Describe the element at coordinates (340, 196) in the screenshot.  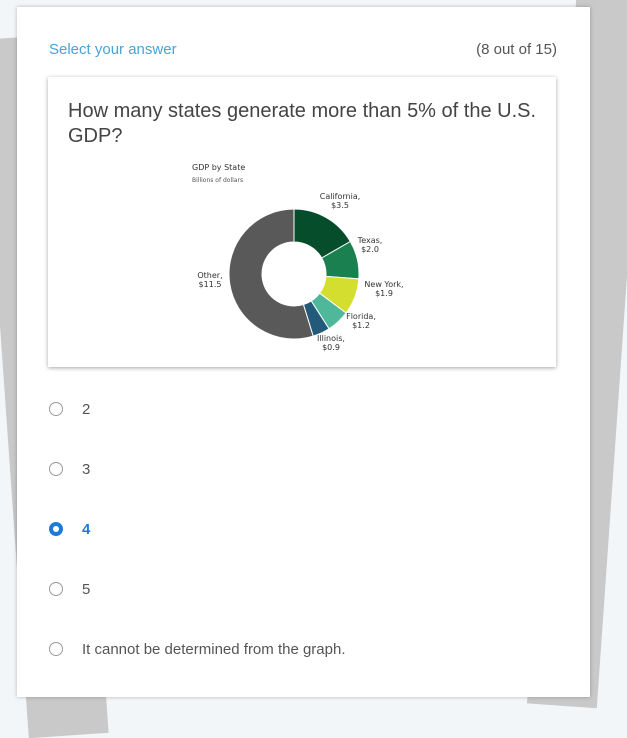
I see `slice-label: California,` at that location.